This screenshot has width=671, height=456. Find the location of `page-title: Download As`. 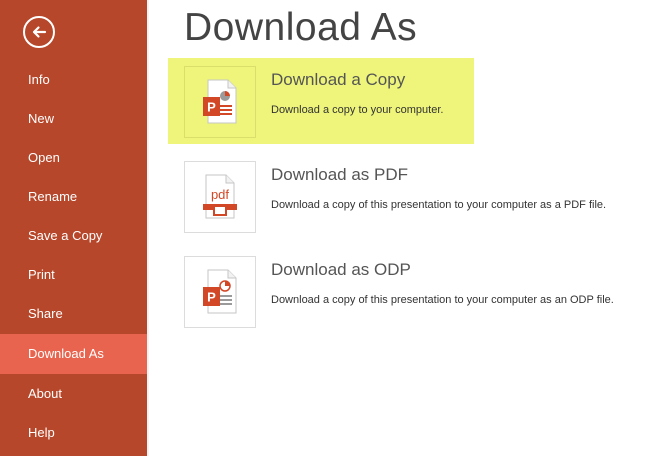

page-title: Download As is located at coordinates (301, 27).